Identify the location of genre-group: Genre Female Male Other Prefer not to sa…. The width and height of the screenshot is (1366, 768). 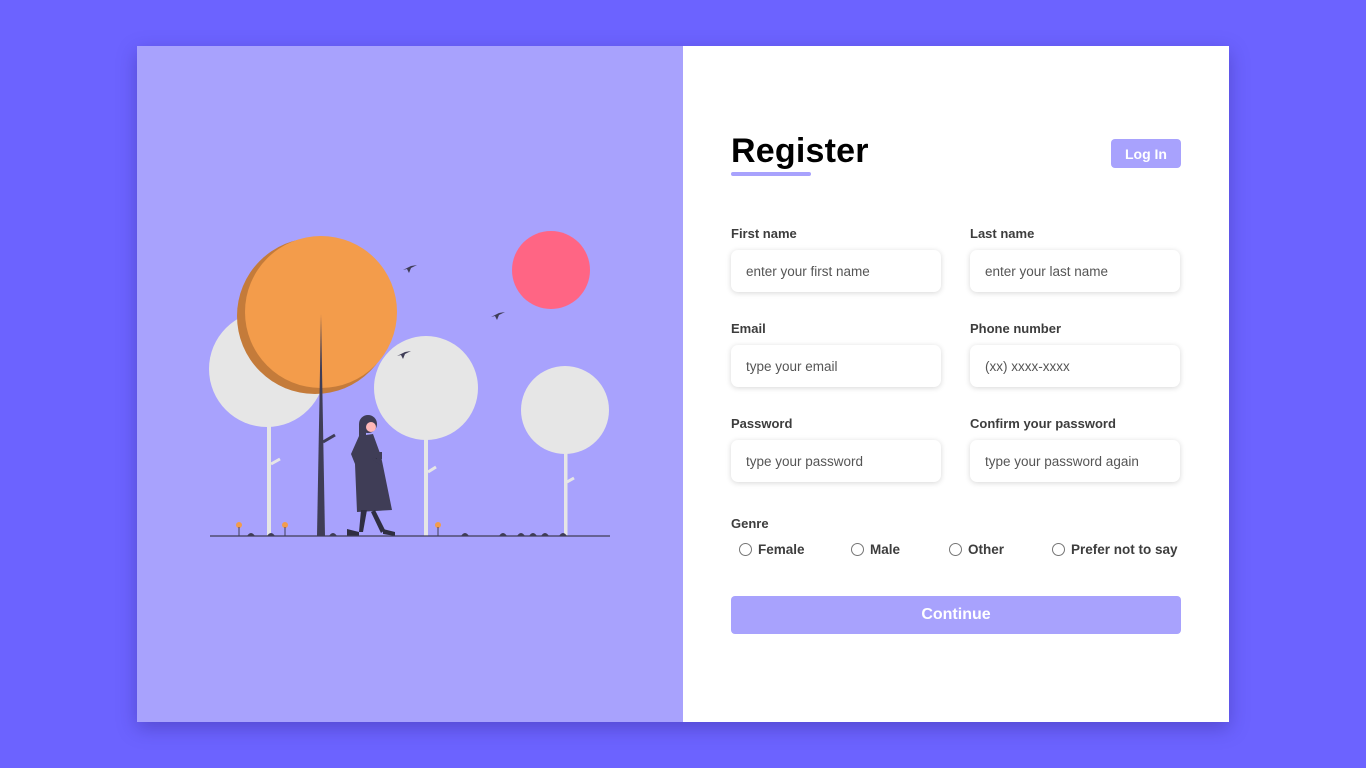
(956, 538).